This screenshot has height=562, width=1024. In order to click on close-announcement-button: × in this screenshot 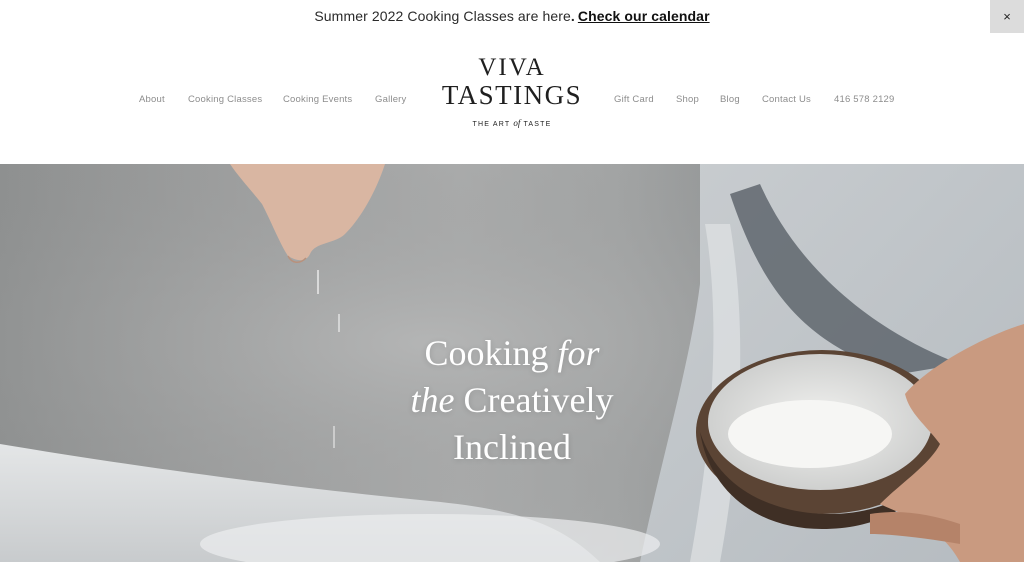, I will do `click(1007, 16)`.